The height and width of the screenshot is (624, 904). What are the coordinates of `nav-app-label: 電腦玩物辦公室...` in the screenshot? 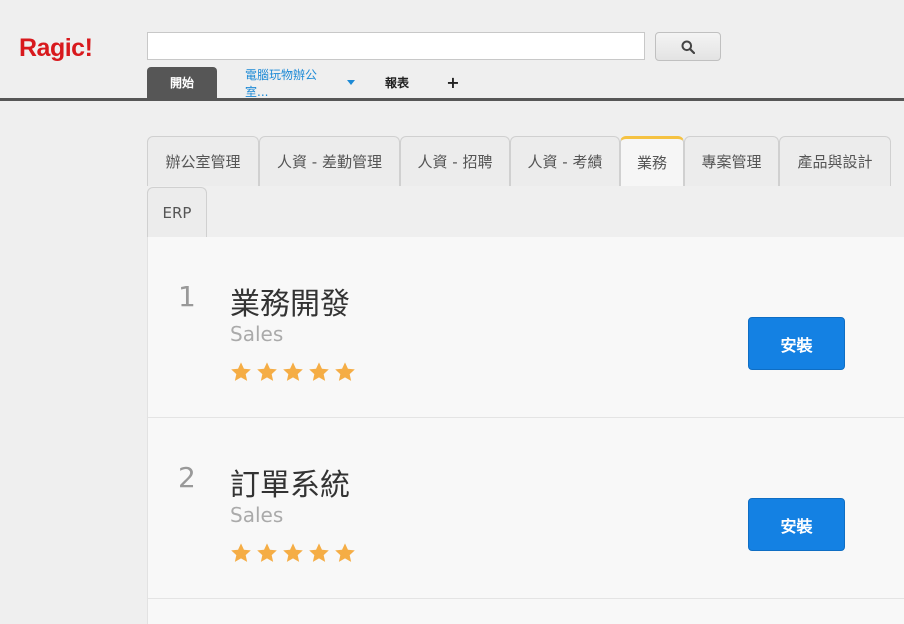 It's located at (281, 83).